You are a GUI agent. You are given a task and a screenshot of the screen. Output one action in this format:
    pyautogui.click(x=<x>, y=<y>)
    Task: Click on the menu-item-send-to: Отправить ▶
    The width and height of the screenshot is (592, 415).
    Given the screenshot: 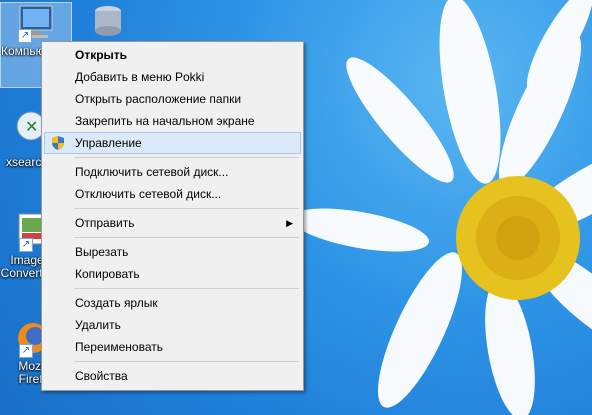 What is the action you would take?
    pyautogui.click(x=172, y=223)
    